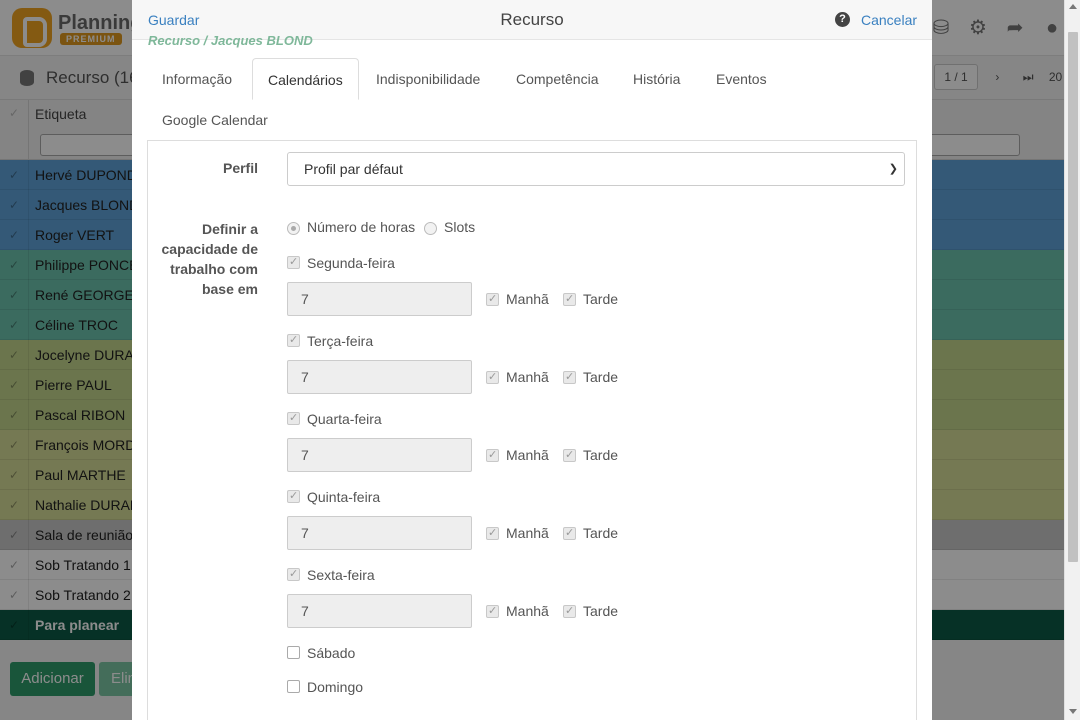 Image resolution: width=1080 pixels, height=720 pixels. What do you see at coordinates (215, 120) in the screenshot?
I see `tab-google-calendar: Google Calendar` at bounding box center [215, 120].